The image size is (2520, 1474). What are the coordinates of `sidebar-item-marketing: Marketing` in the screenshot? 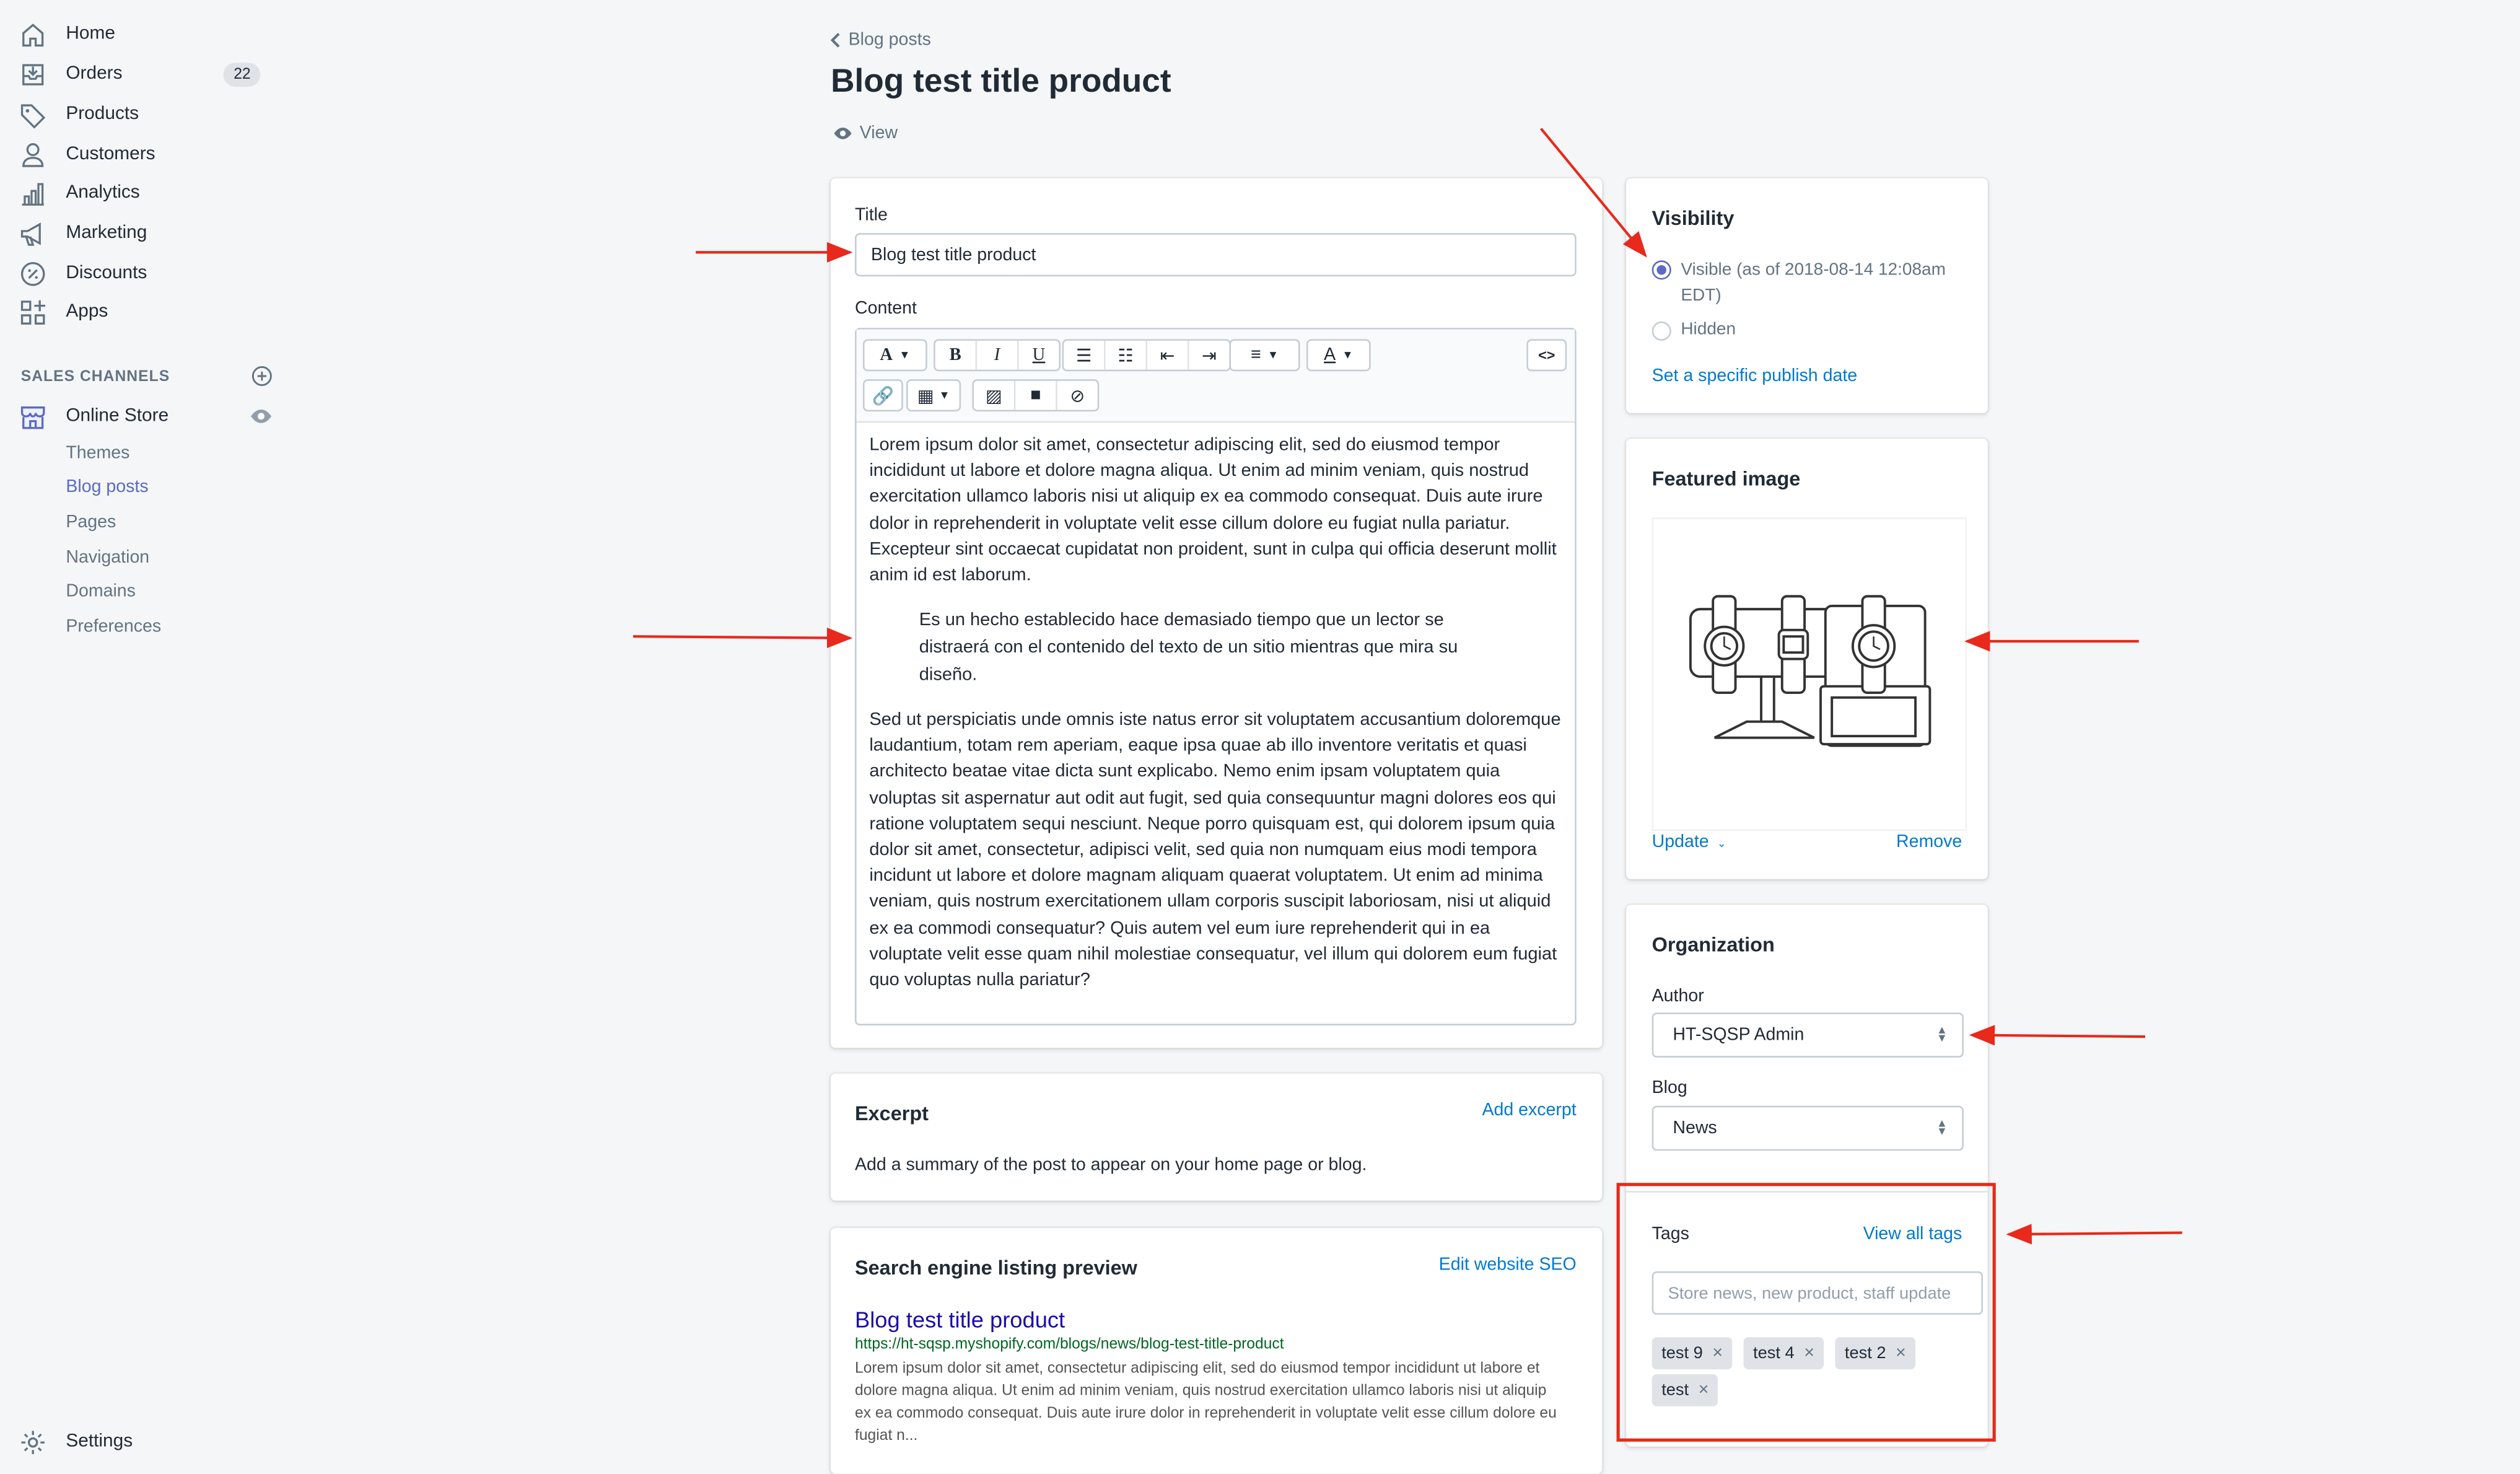 It's located at (83, 233).